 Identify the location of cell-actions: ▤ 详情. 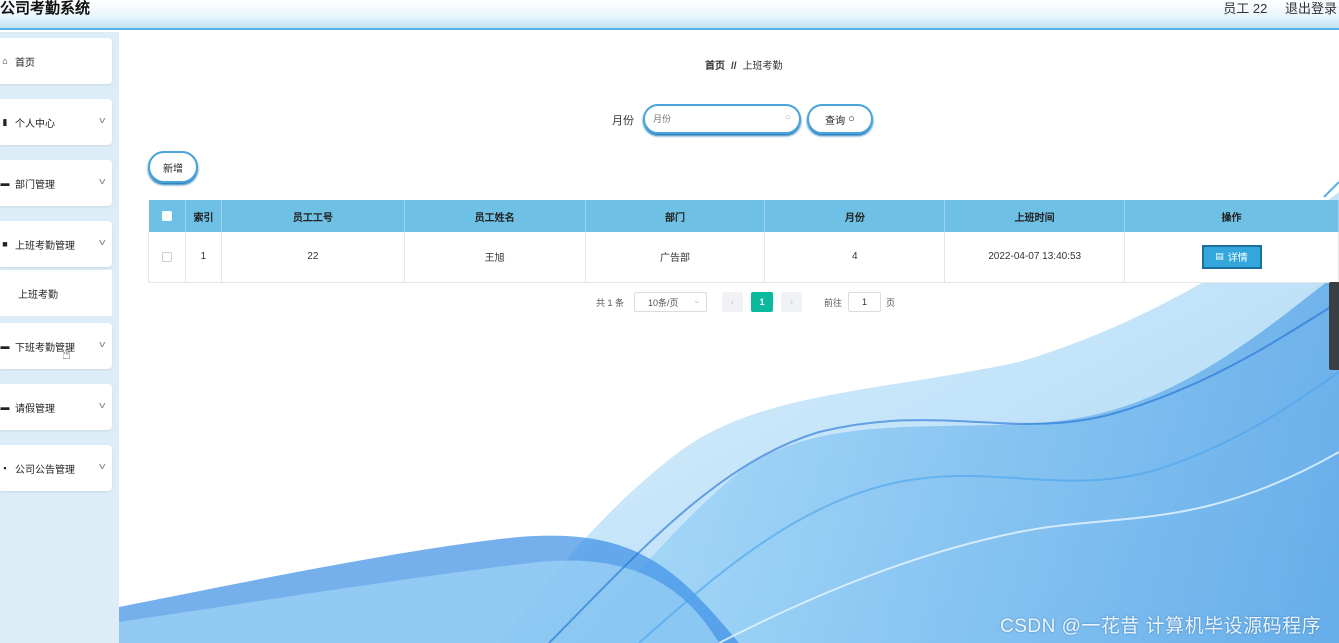
(1231, 257).